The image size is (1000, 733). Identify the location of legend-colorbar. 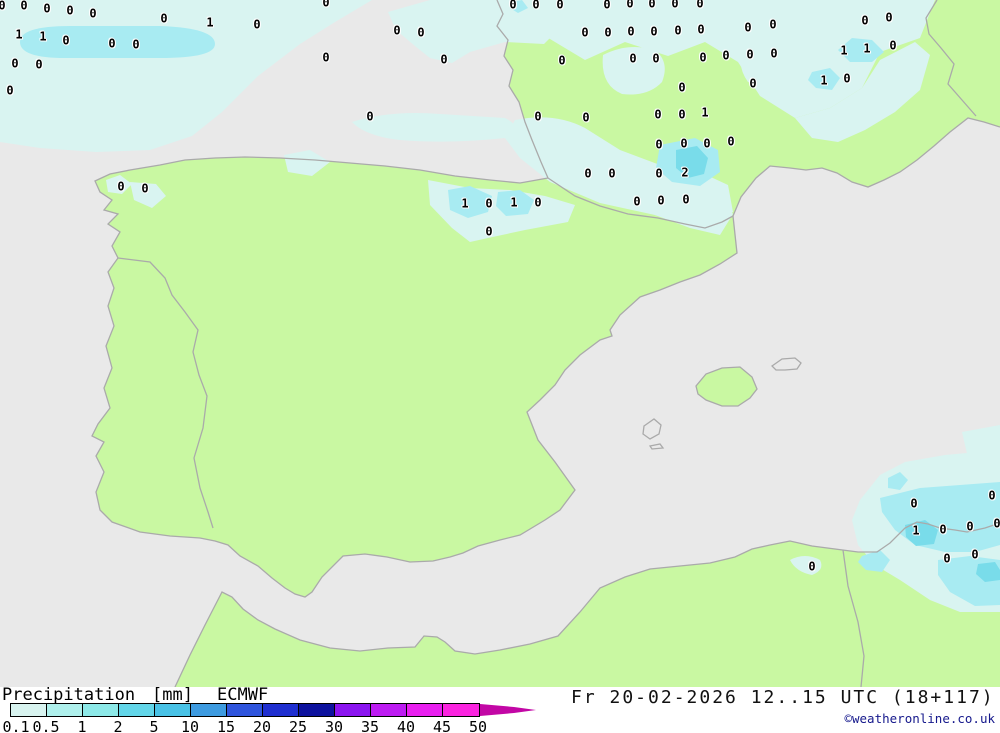
(245, 710).